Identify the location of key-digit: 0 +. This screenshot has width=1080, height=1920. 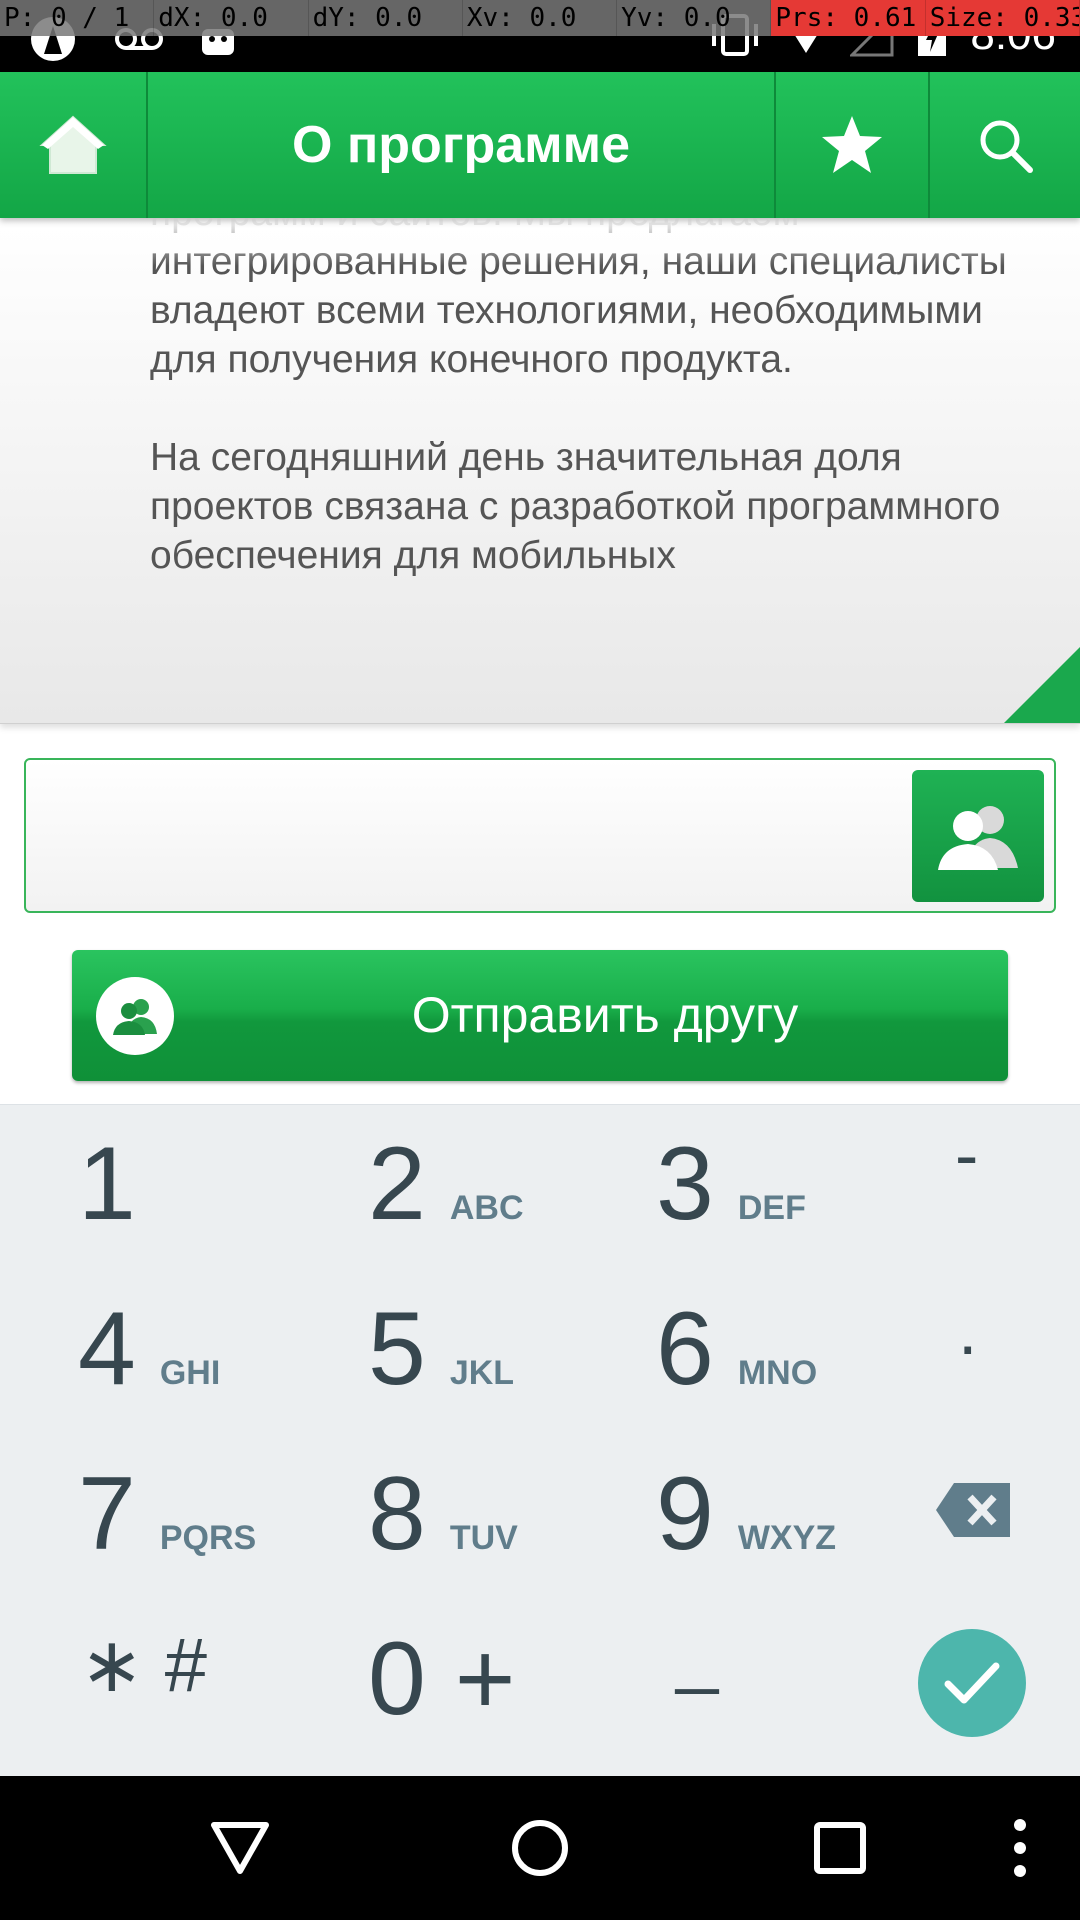
(442, 1679).